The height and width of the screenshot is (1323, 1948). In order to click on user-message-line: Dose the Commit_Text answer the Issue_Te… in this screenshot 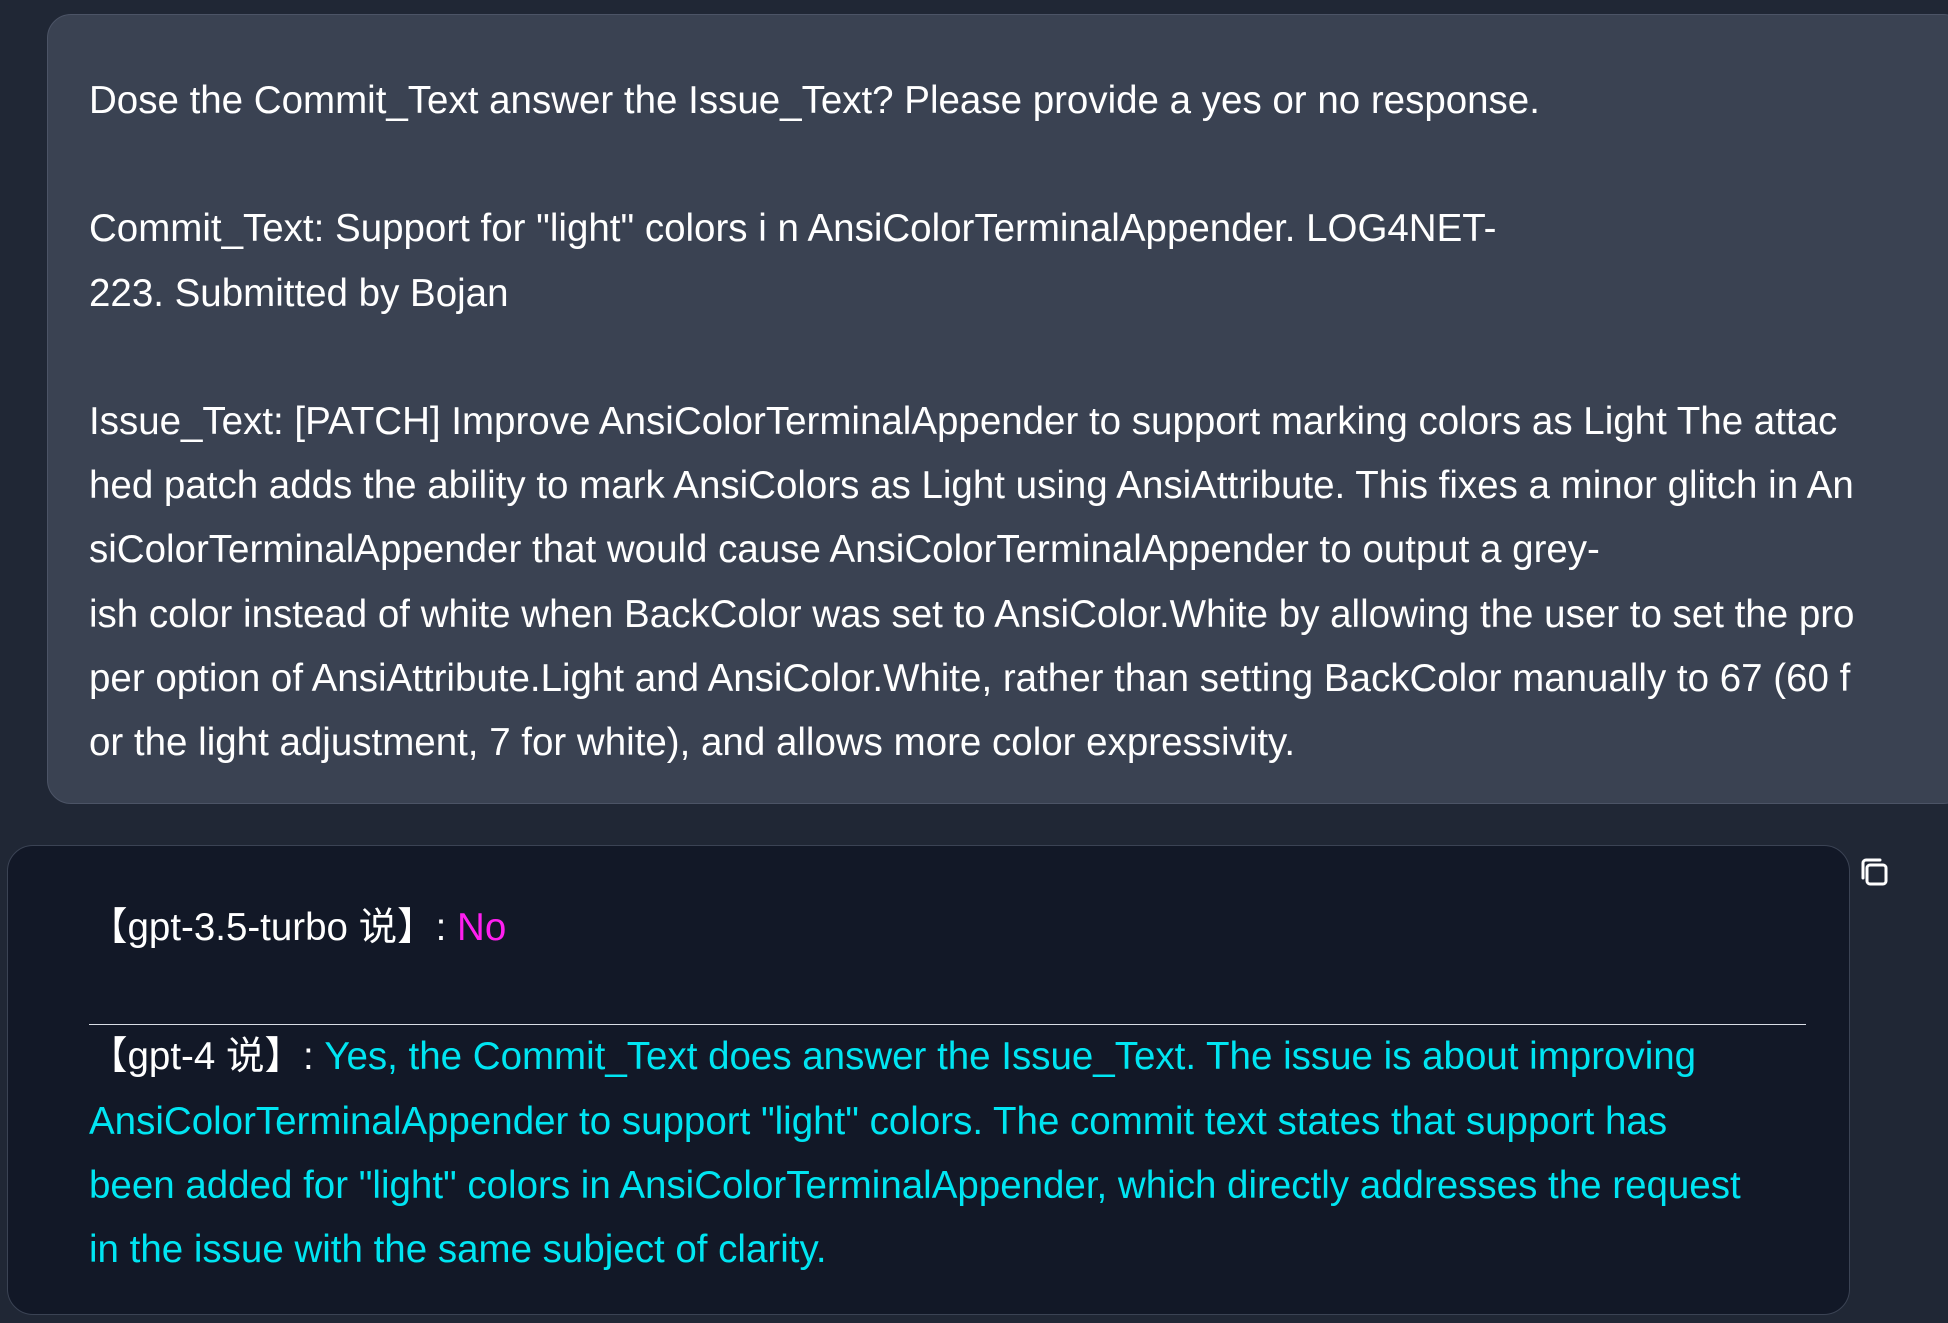, I will do `click(814, 100)`.